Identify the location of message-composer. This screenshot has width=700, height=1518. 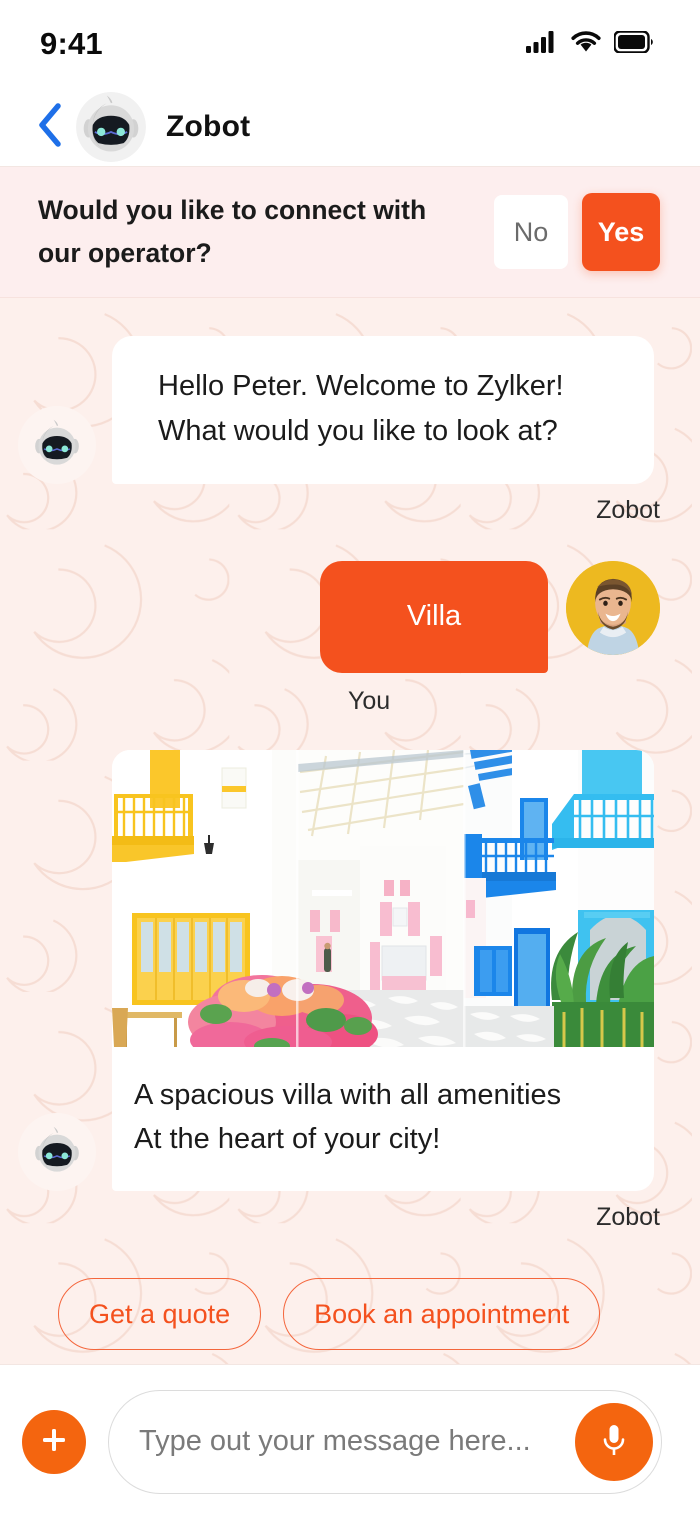
(350, 1441).